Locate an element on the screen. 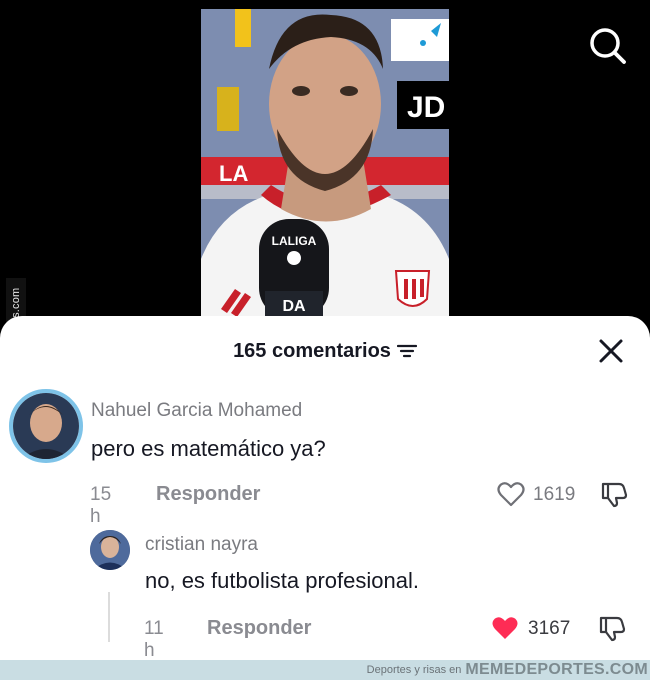 This screenshot has width=650, height=680. svg-text: LA is located at coordinates (233, 173).